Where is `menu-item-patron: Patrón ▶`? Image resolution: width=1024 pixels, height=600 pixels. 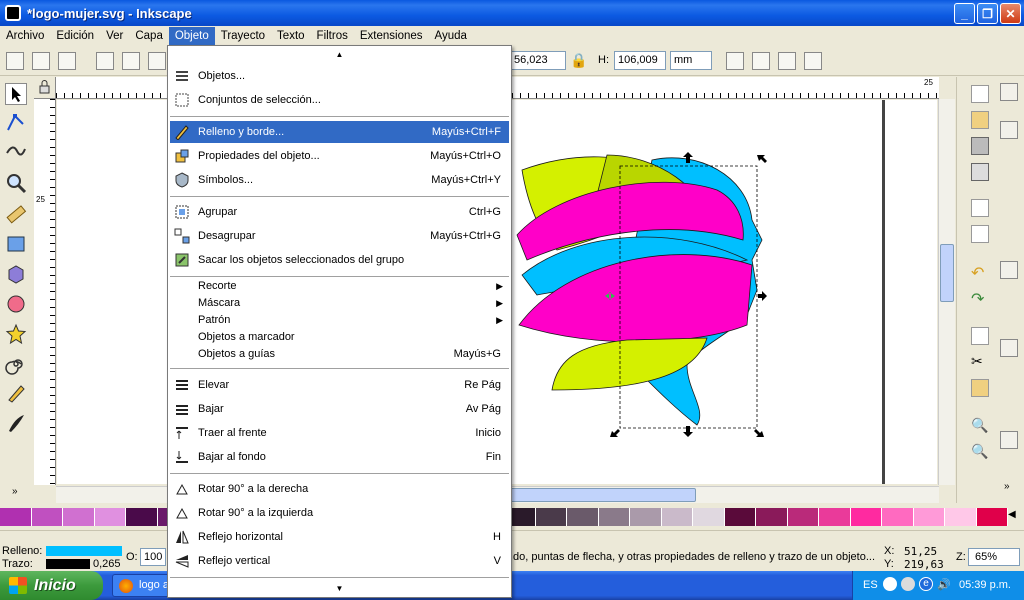 menu-item-patron: Patrón ▶ is located at coordinates (339, 320).